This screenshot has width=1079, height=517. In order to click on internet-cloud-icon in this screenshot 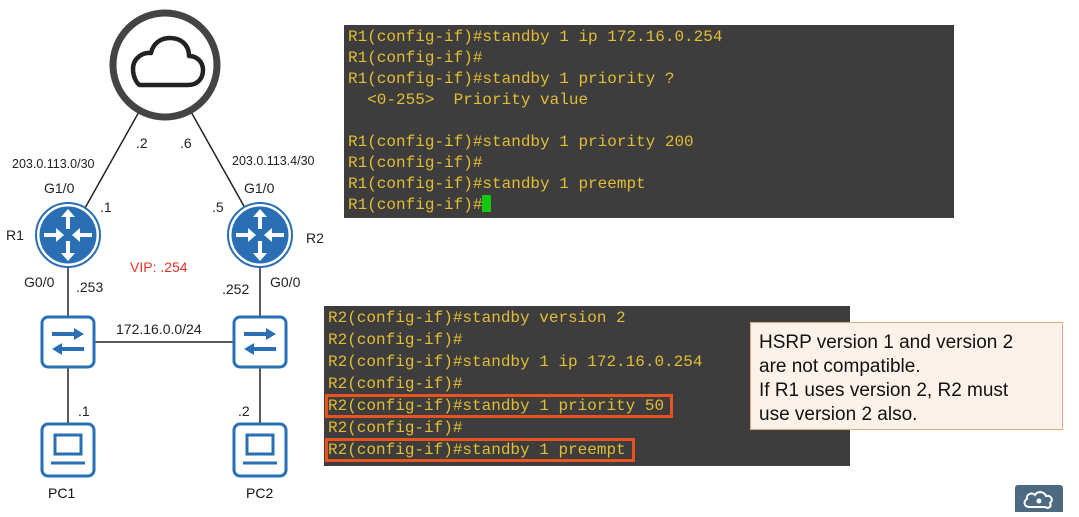, I will do `click(165, 65)`.